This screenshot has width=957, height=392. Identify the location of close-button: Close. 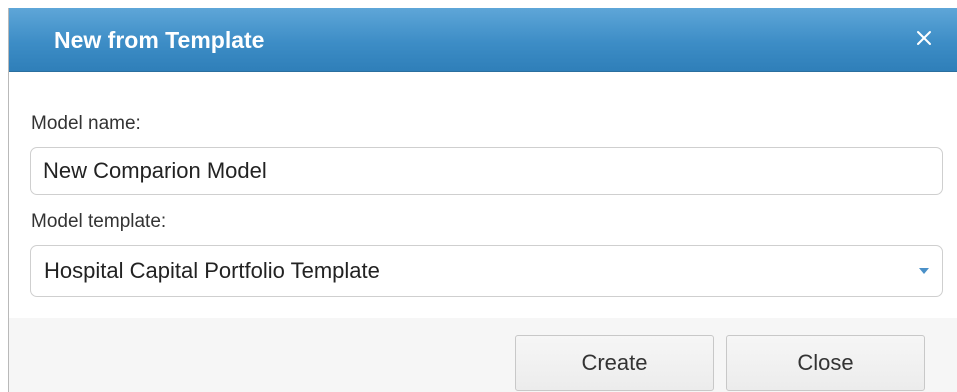
(825, 363).